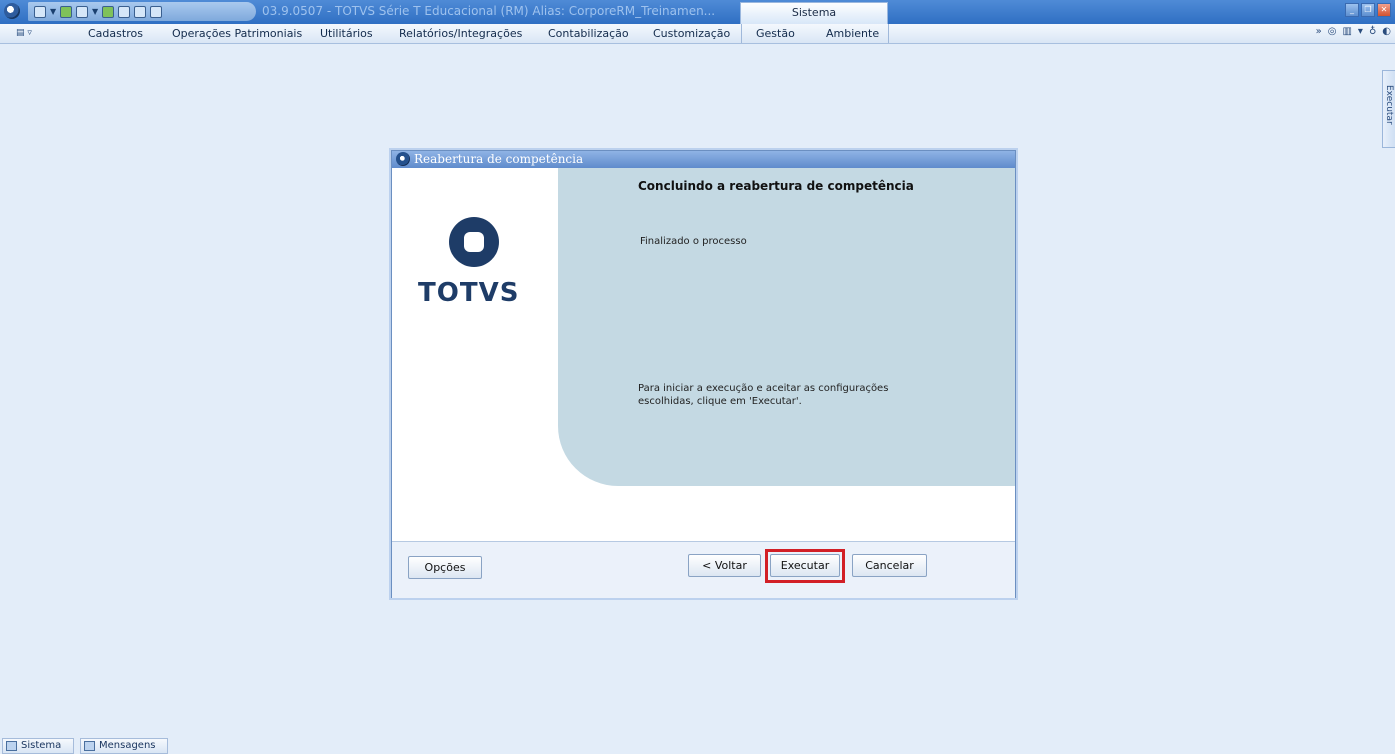 Image resolution: width=1395 pixels, height=754 pixels. Describe the element at coordinates (1384, 10) in the screenshot. I see `close-icon: ✕` at that location.